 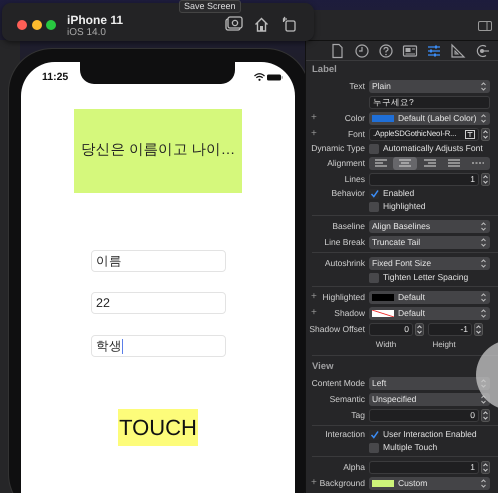 I want to click on field-label: Lines, so click(x=354, y=179).